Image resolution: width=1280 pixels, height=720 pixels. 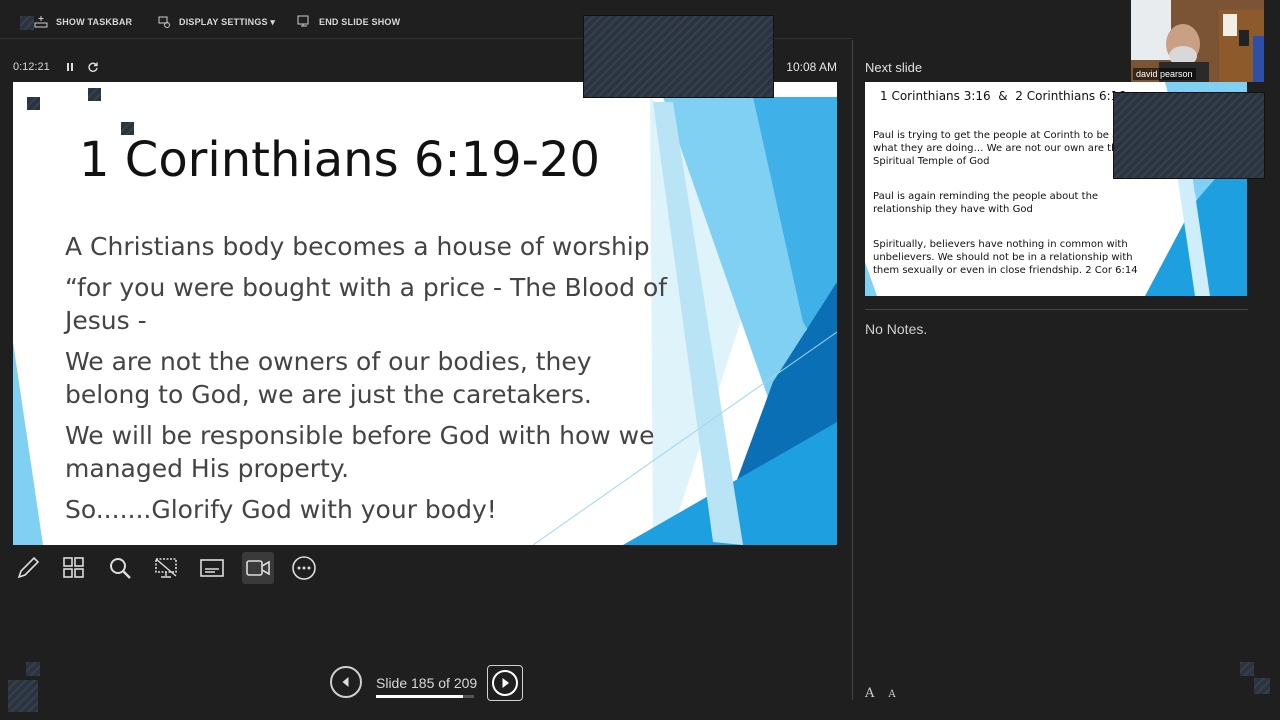 I want to click on display-settings-label: DISPLAY SETTINGS ▾, so click(x=227, y=21).